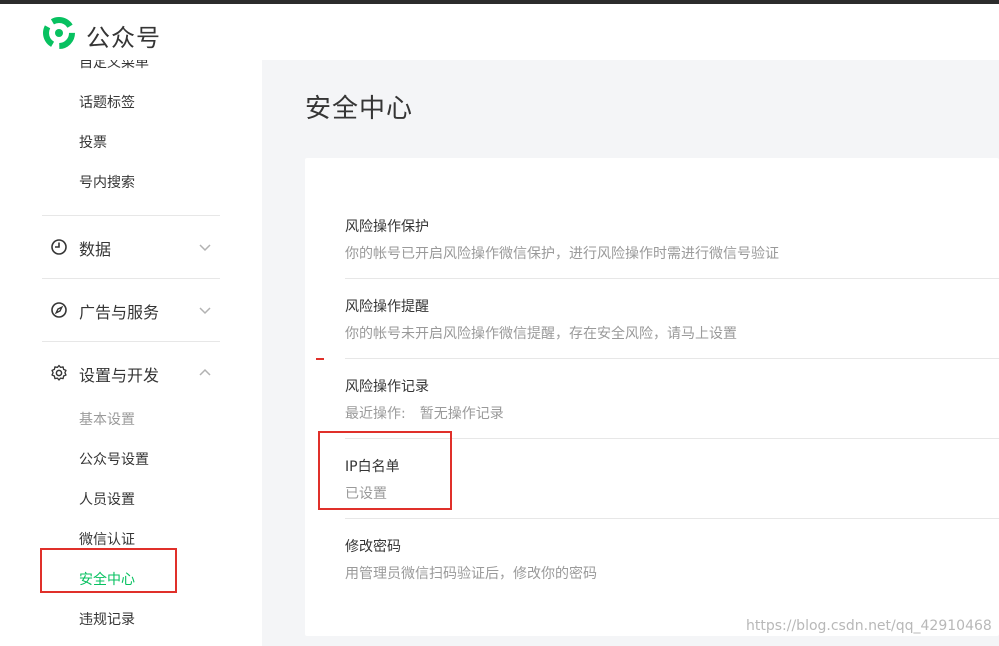 This screenshot has width=999, height=646. What do you see at coordinates (108, 570) in the screenshot?
I see `highlight-box-security-center` at bounding box center [108, 570].